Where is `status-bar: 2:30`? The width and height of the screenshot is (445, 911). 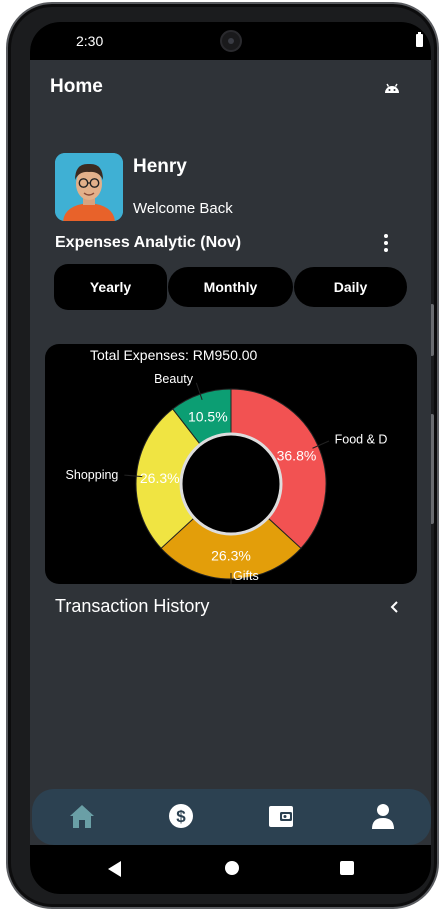
status-bar: 2:30 is located at coordinates (230, 41).